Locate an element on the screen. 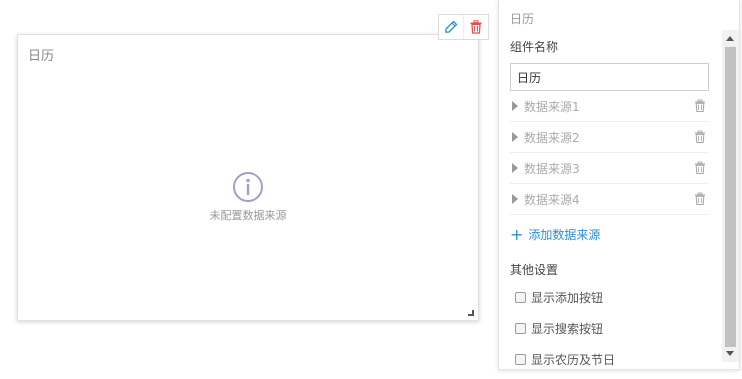 Image resolution: width=742 pixels, height=379 pixels. scroll-thumb is located at coordinates (730, 197).